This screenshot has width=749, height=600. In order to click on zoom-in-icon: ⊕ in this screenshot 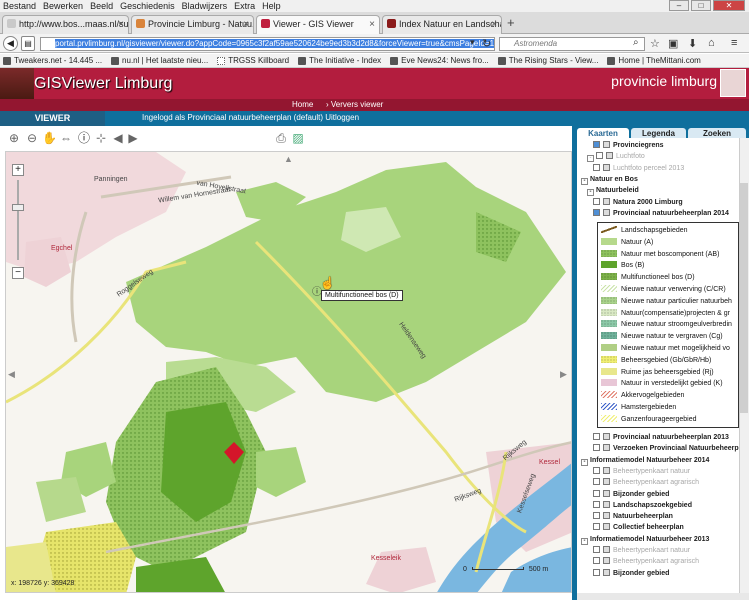, I will do `click(14, 138)`.